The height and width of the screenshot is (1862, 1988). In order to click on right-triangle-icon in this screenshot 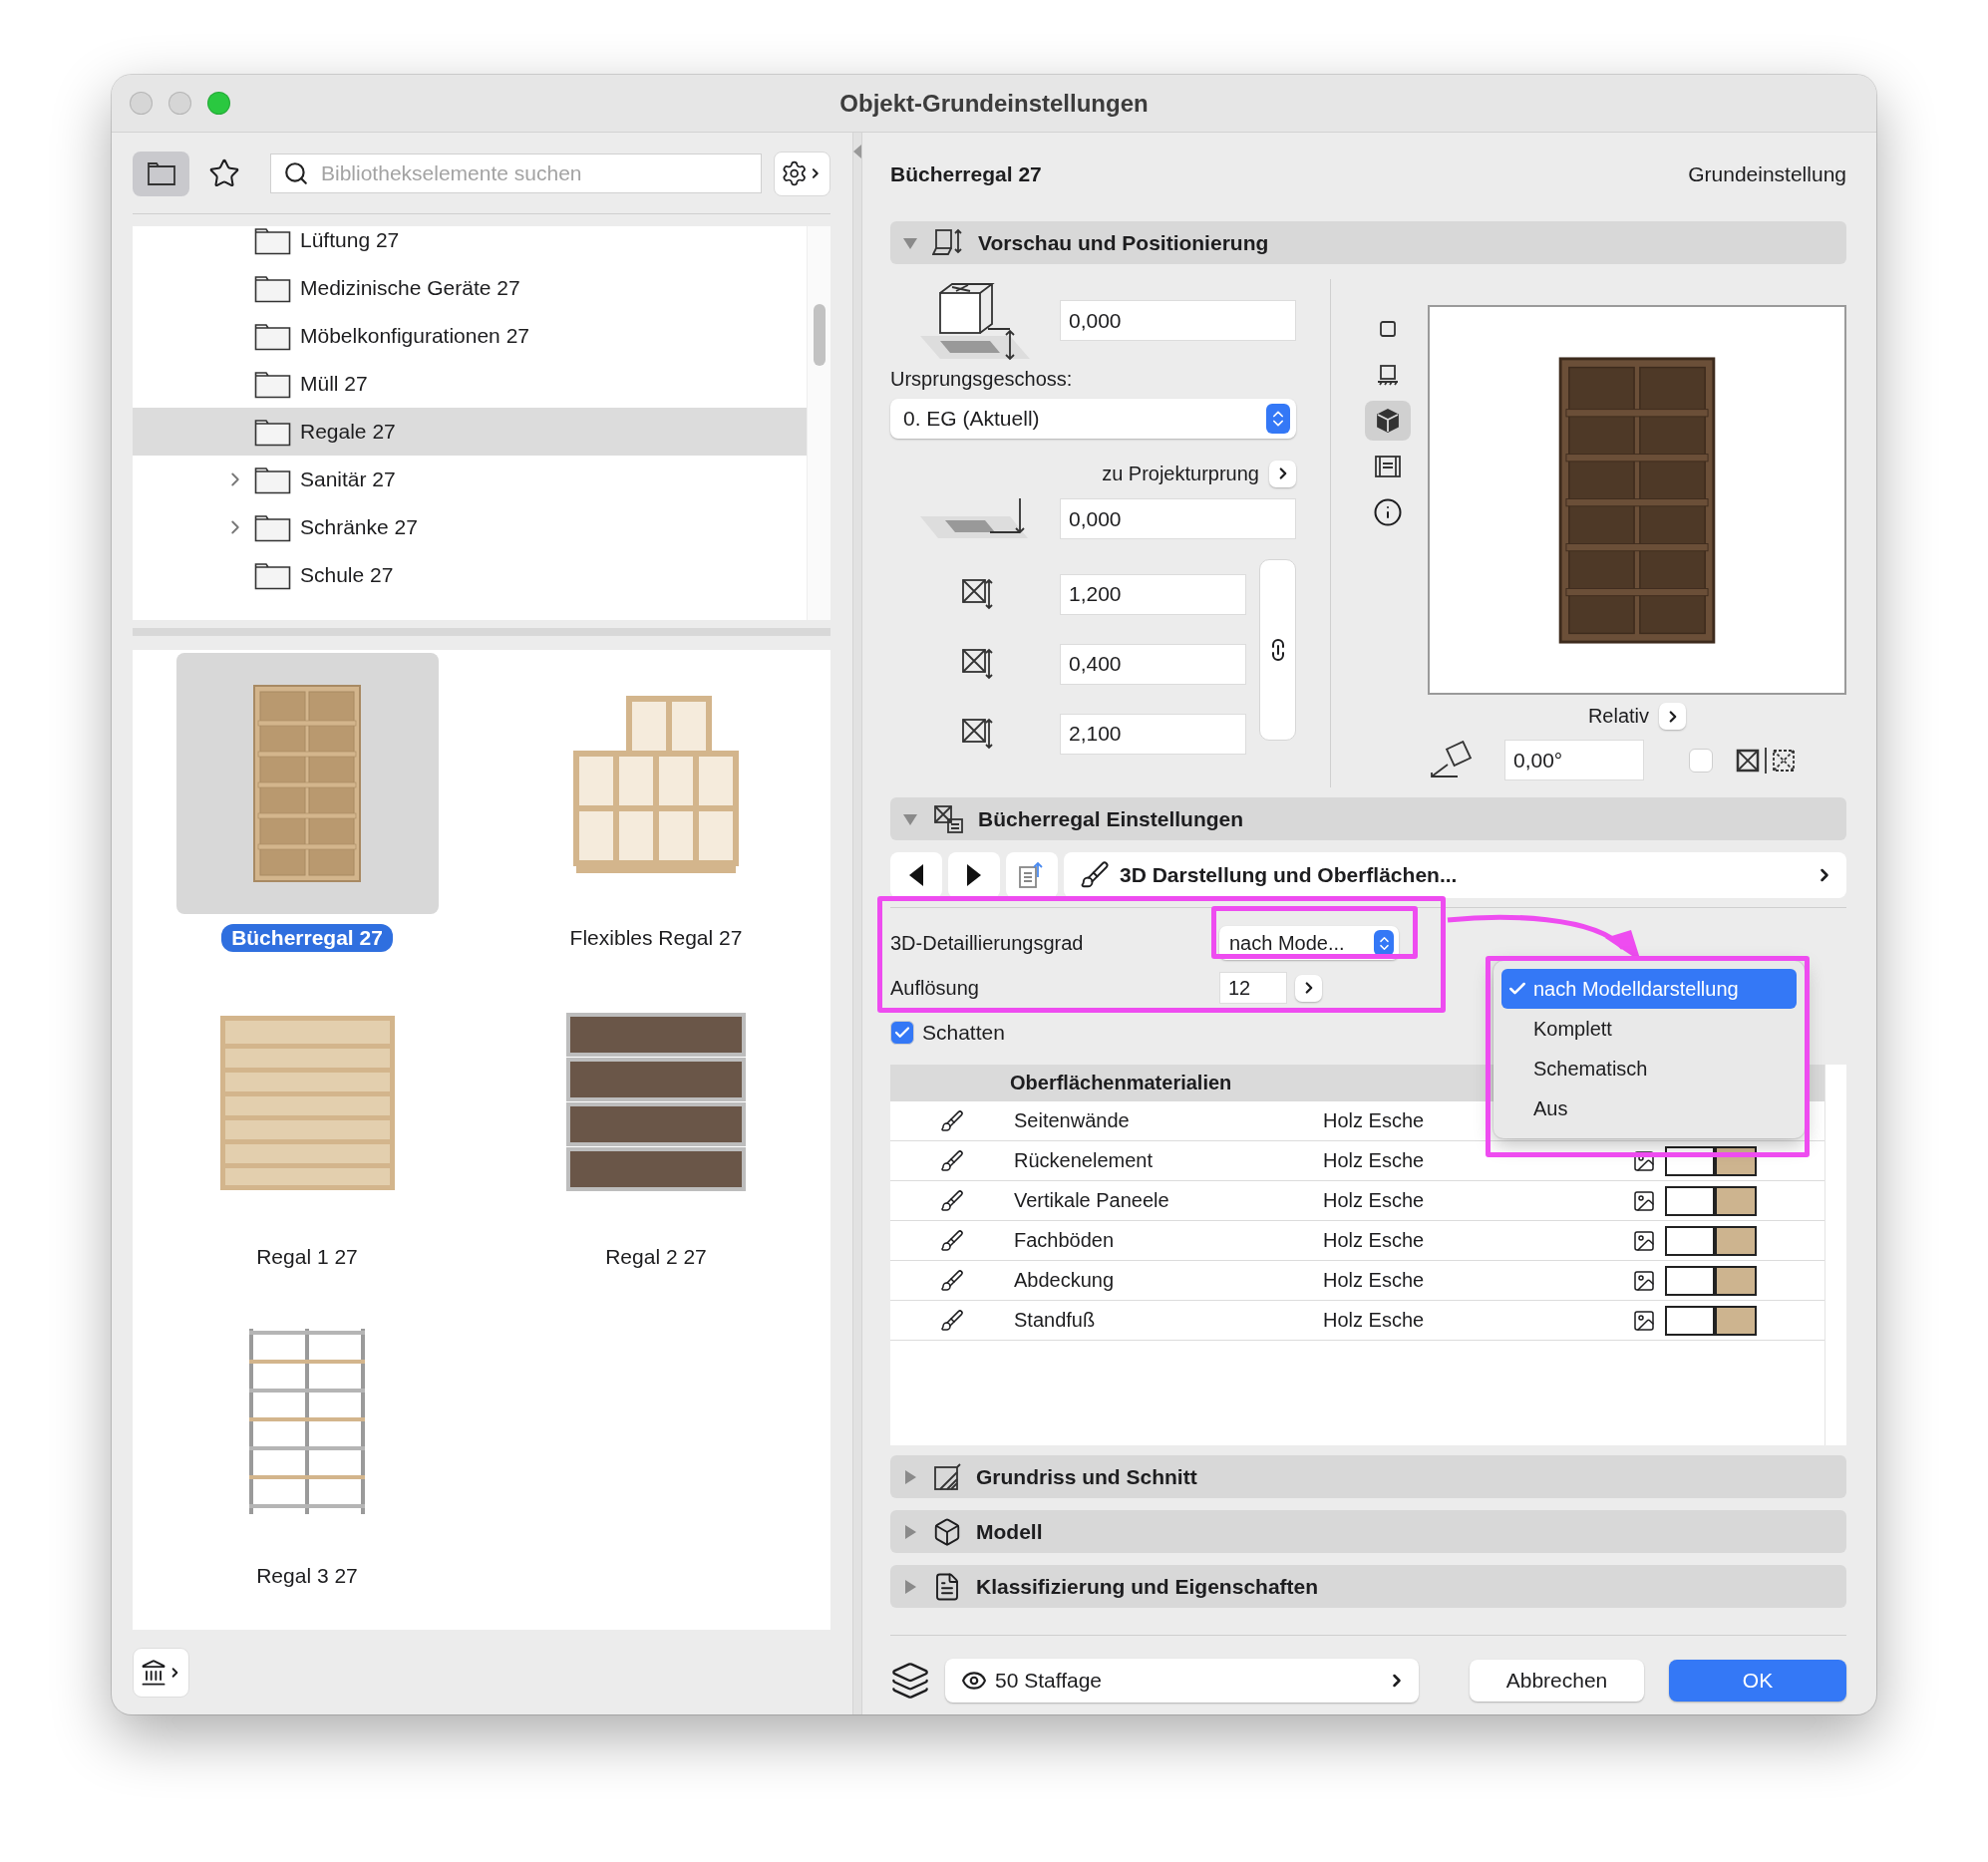, I will do `click(974, 875)`.